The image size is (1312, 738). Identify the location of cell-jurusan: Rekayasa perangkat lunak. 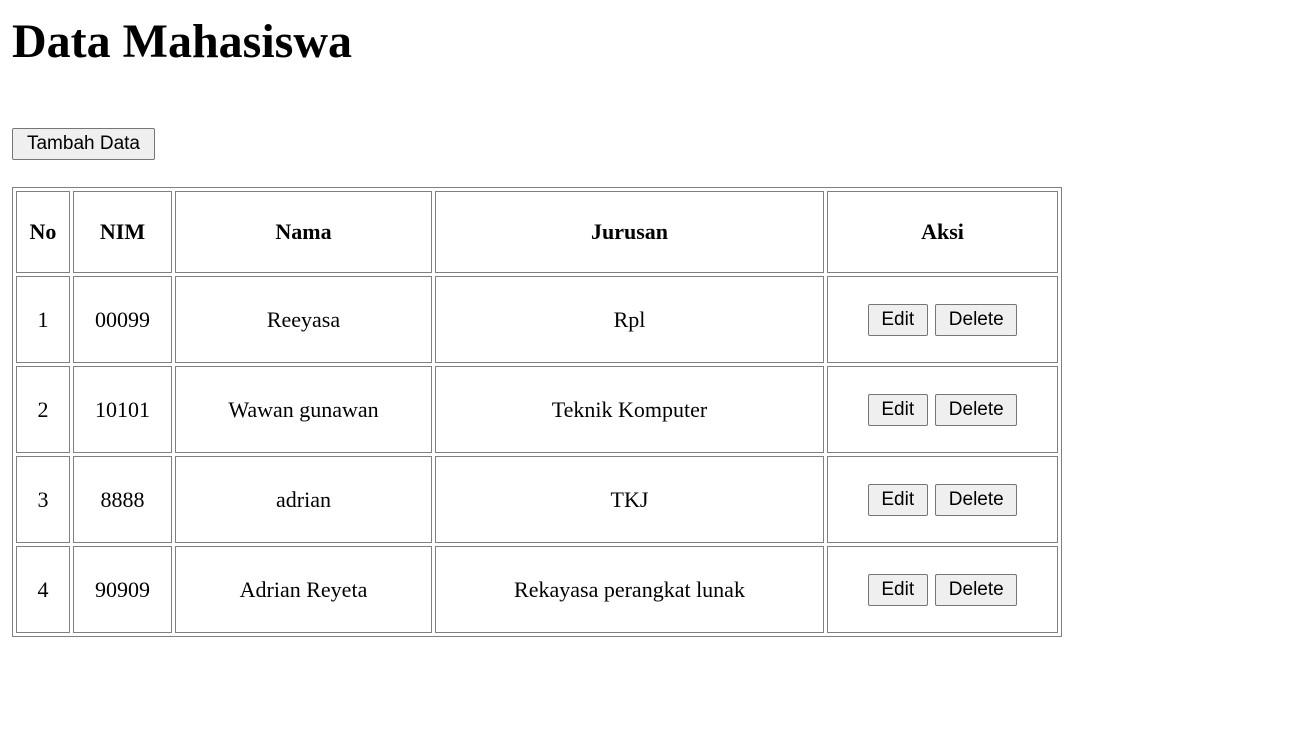
(629, 589).